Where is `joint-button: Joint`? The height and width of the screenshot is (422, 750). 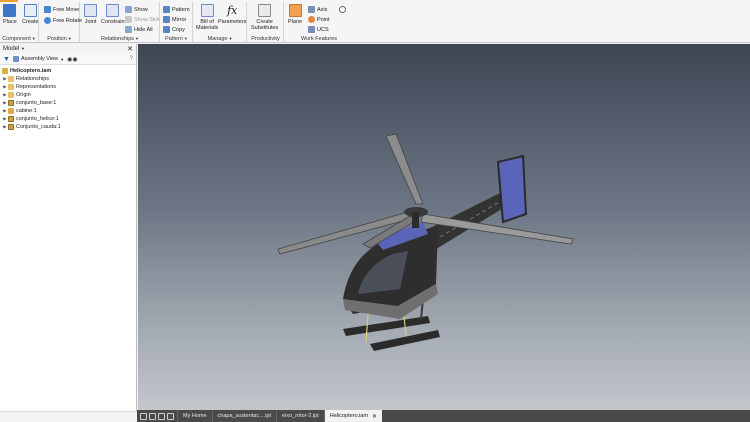 joint-button: Joint is located at coordinates (90, 14).